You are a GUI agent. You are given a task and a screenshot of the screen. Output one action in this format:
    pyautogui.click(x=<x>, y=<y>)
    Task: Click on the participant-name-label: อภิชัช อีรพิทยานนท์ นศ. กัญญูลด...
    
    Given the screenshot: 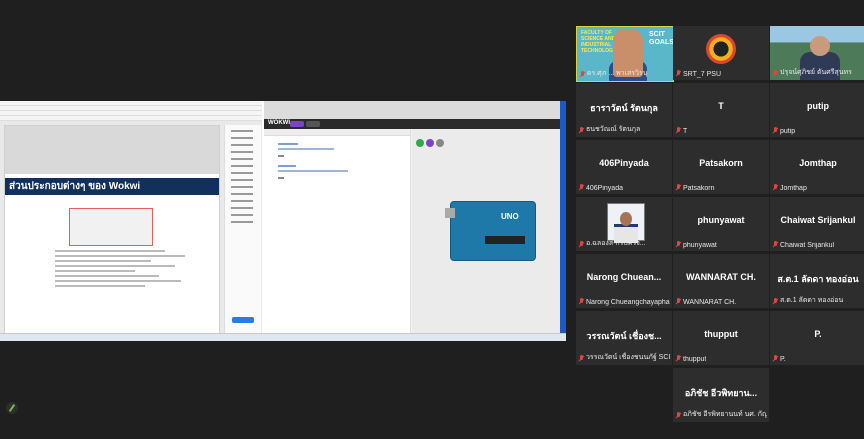 What is the action you would take?
    pyautogui.click(x=725, y=414)
    